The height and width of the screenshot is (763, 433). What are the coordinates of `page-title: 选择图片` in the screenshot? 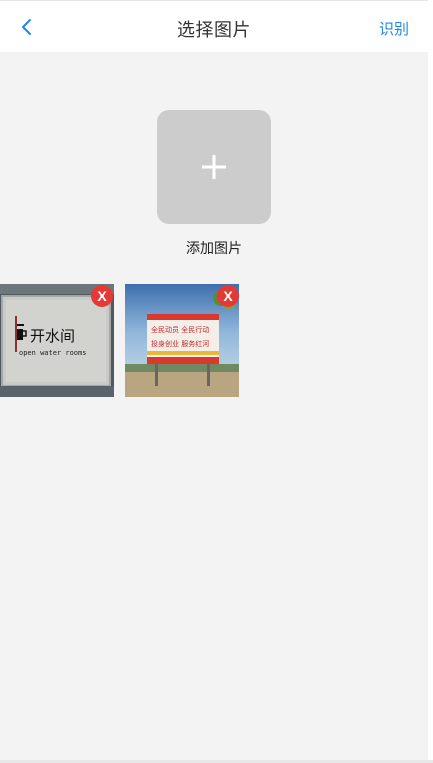 It's located at (214, 30).